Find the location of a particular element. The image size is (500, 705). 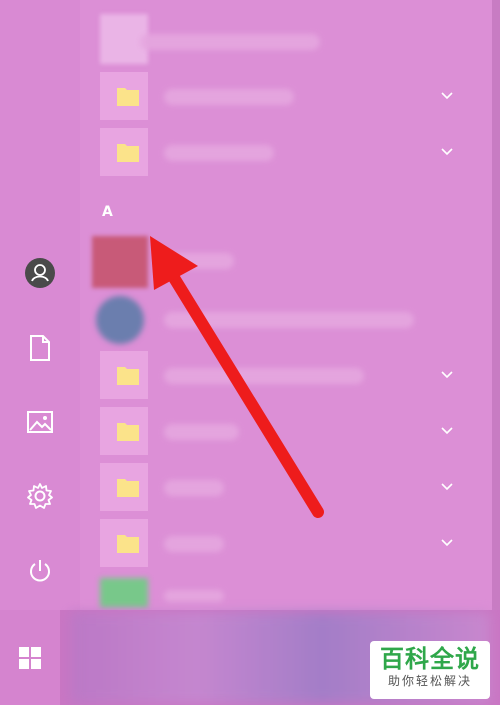

start-button is located at coordinates (30, 657).